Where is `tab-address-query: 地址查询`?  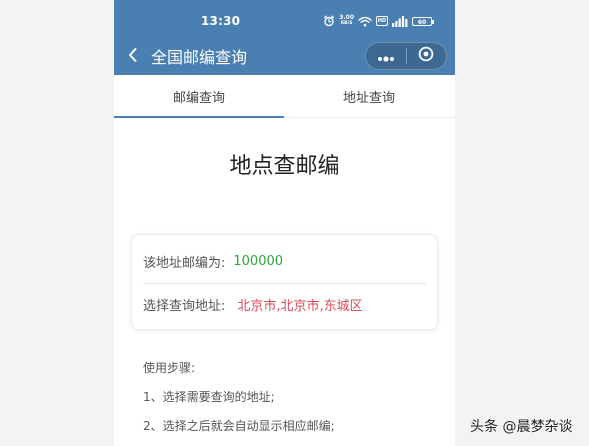 tab-address-query: 地址查询 is located at coordinates (369, 96).